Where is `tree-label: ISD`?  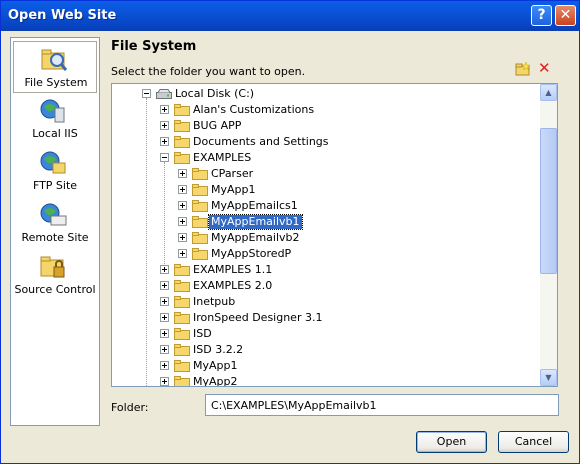 tree-label: ISD is located at coordinates (202, 333).